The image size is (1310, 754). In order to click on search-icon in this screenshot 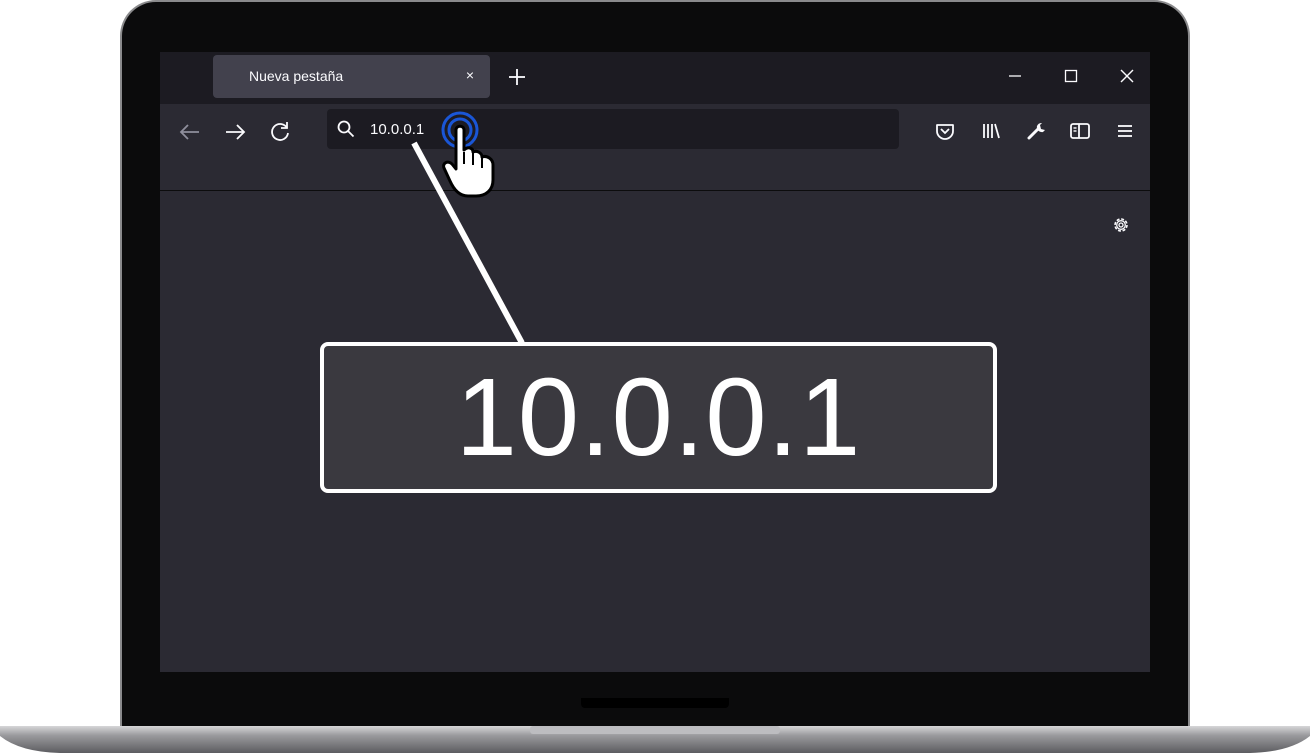, I will do `click(346, 129)`.